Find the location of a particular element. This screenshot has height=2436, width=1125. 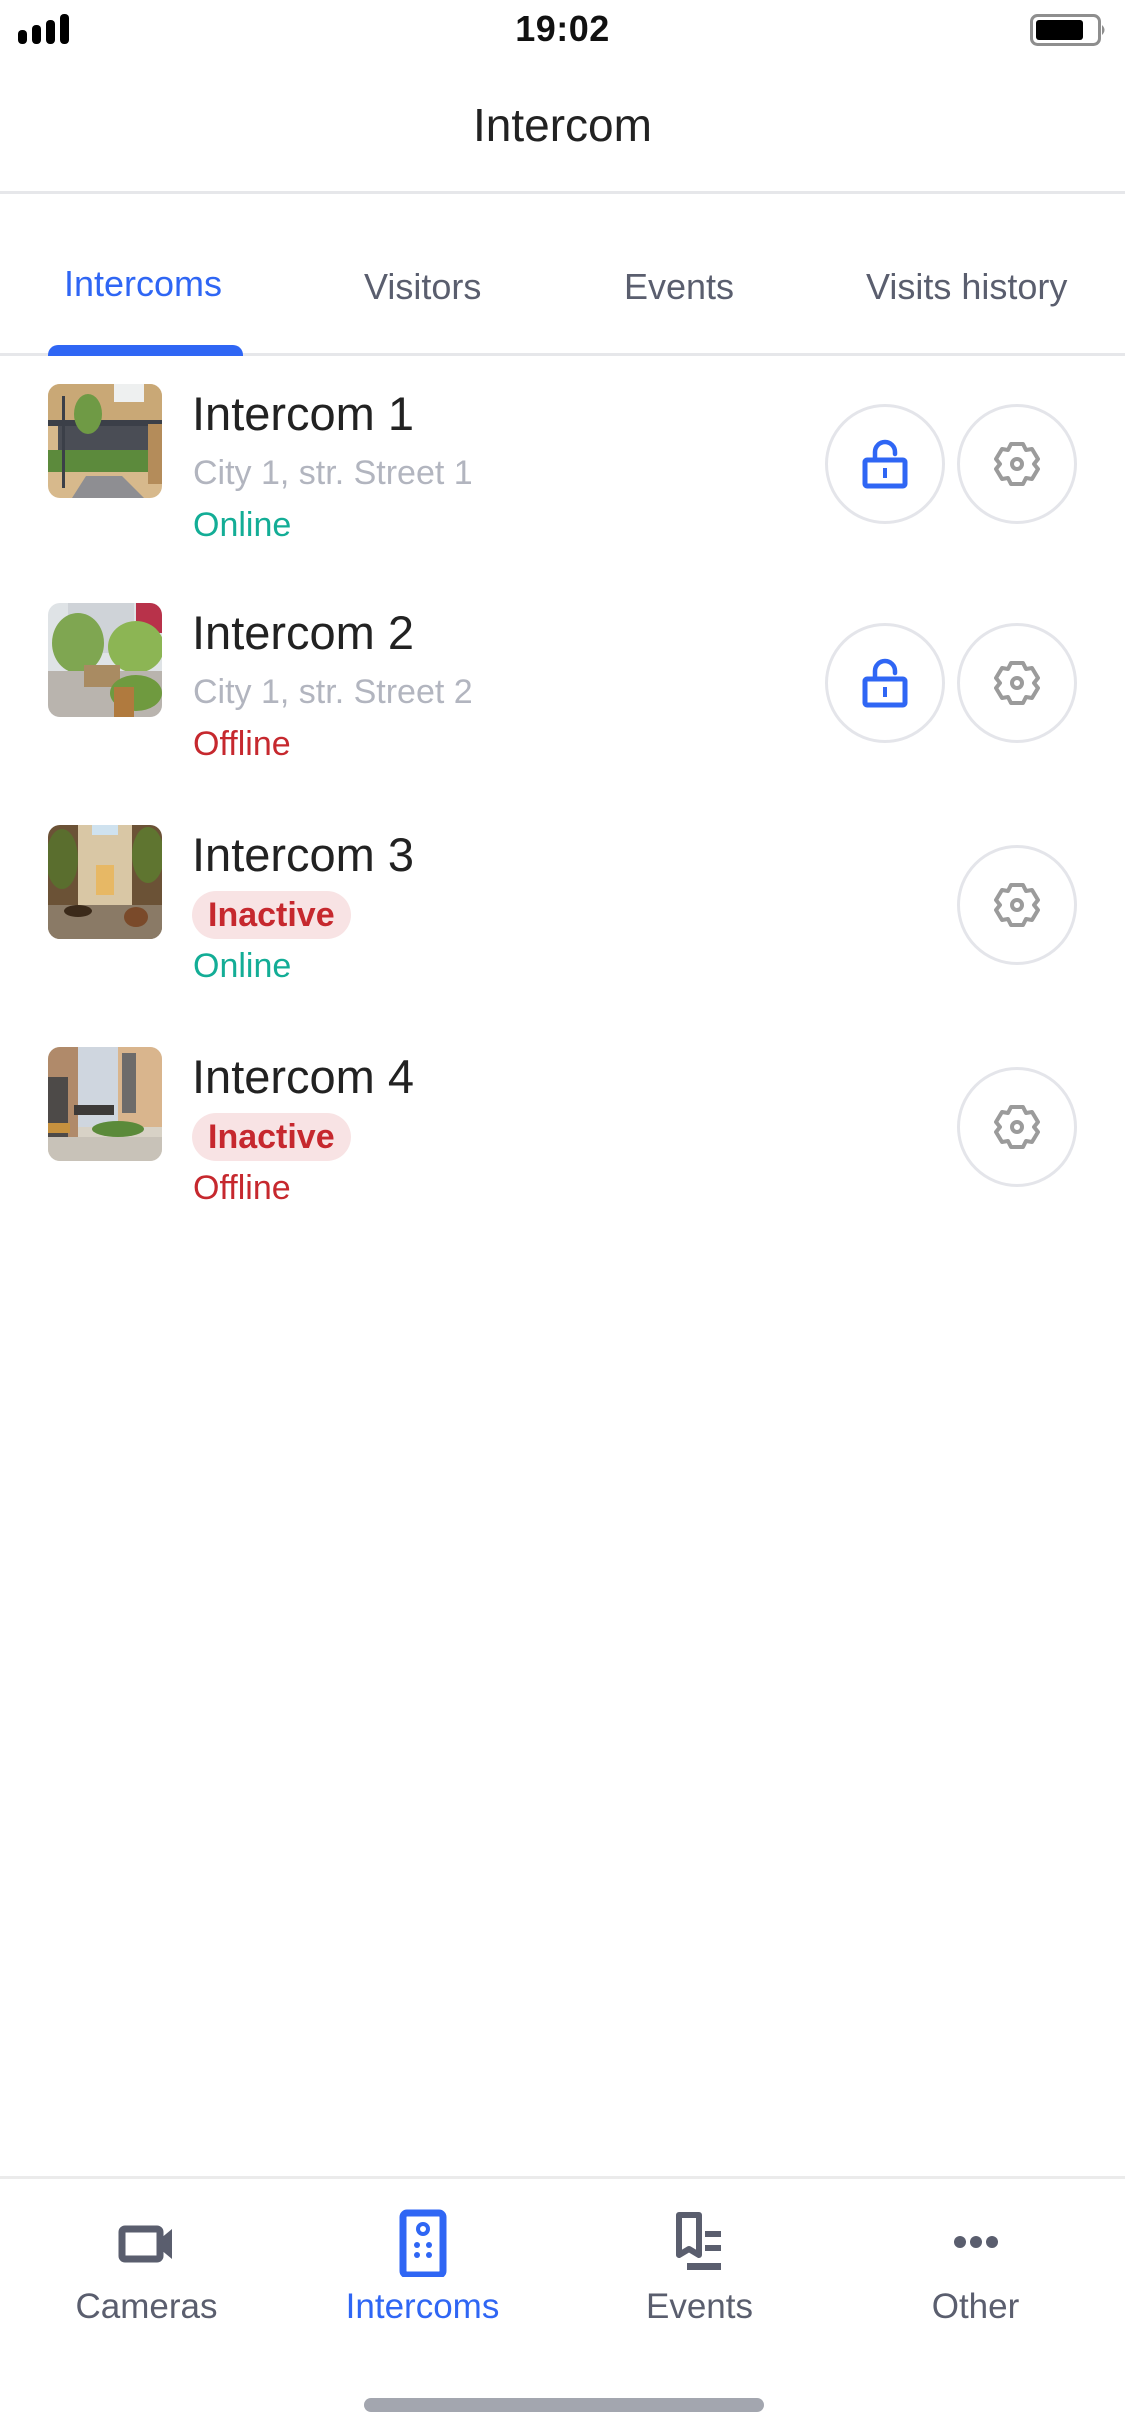

nav-cameras: Cameras is located at coordinates (146, 2259).